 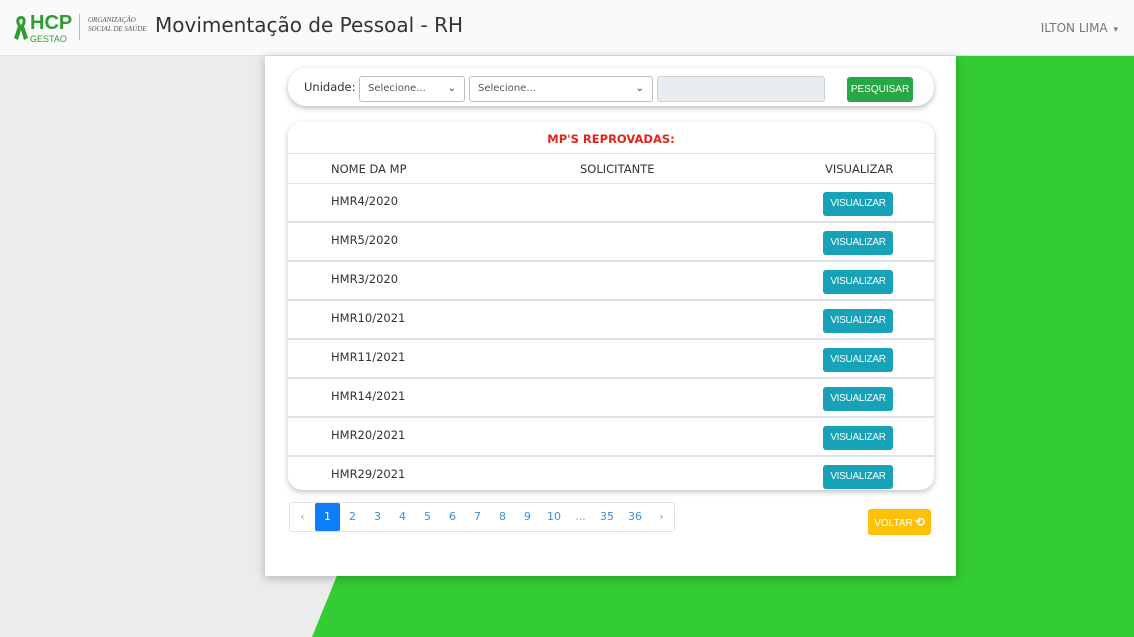 I want to click on pagination-prev: ‹, so click(x=302, y=517).